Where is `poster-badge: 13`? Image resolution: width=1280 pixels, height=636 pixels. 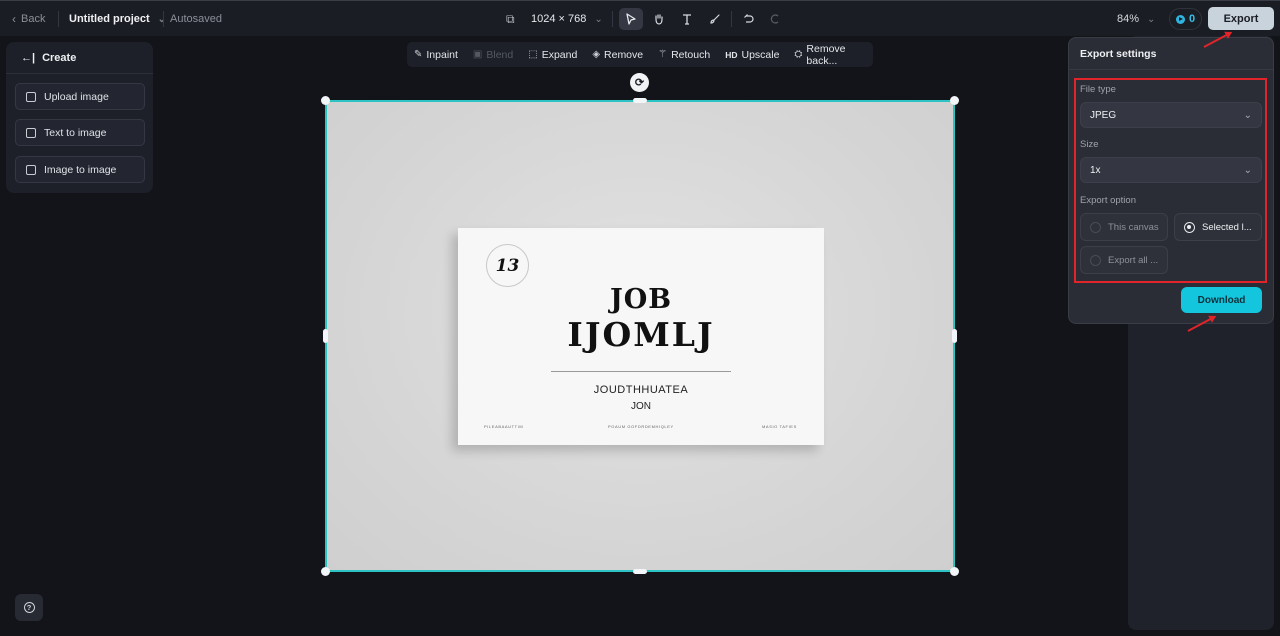
poster-badge: 13 is located at coordinates (507, 265).